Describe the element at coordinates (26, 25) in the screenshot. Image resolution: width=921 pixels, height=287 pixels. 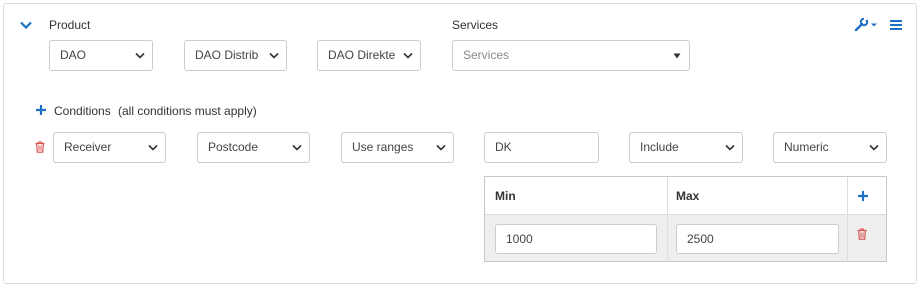
I see `collapse-chevron-icon` at that location.